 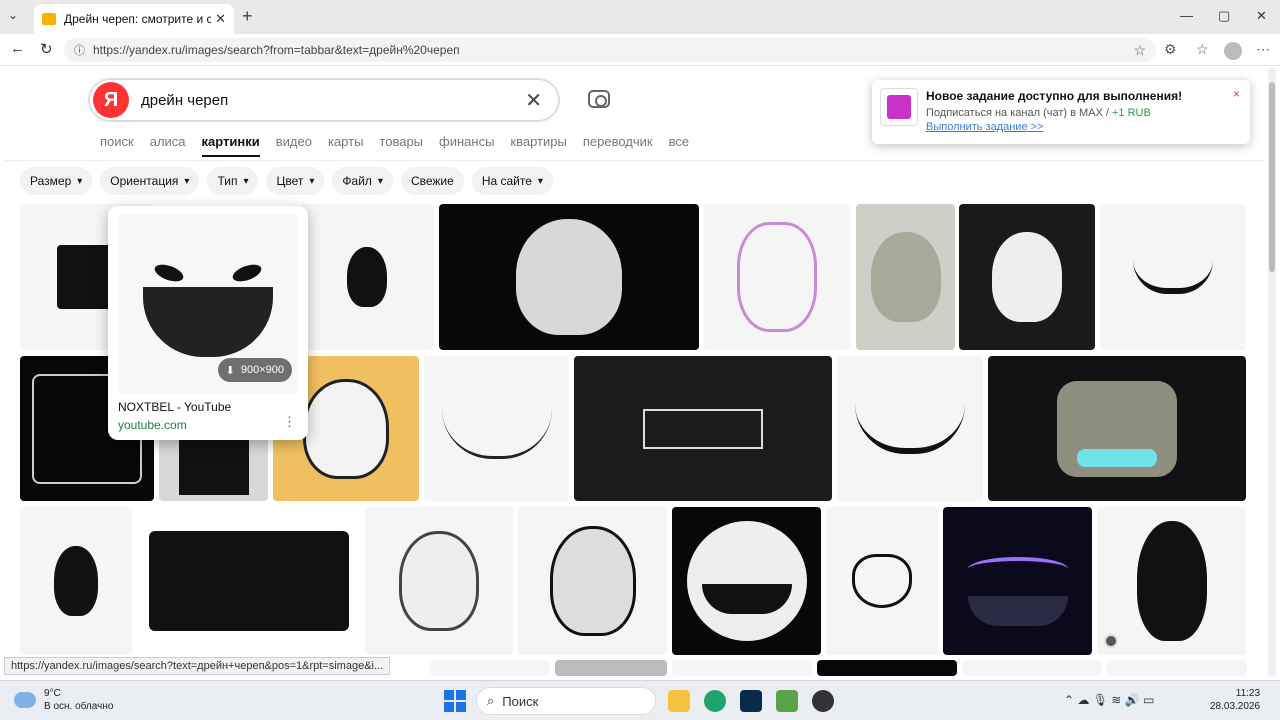 What do you see at coordinates (1263, 49) in the screenshot?
I see `menu-icon: ⋯` at bounding box center [1263, 49].